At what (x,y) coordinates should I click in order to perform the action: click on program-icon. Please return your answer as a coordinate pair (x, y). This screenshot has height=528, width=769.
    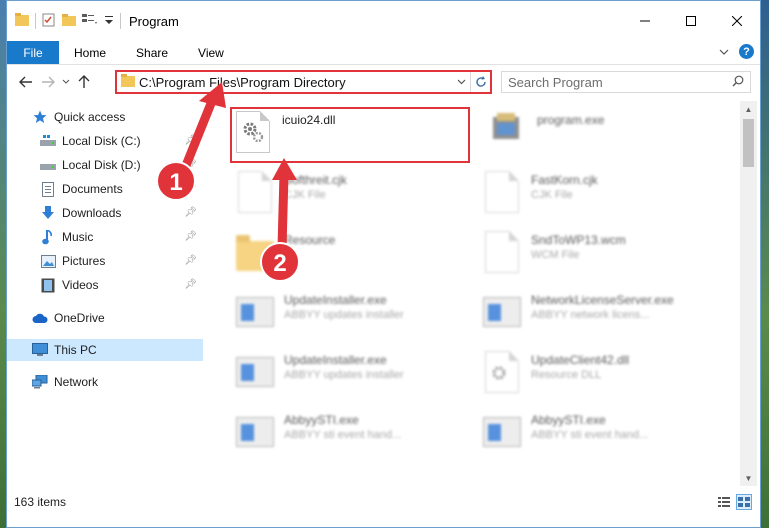
    Looking at the image, I should click on (509, 134).